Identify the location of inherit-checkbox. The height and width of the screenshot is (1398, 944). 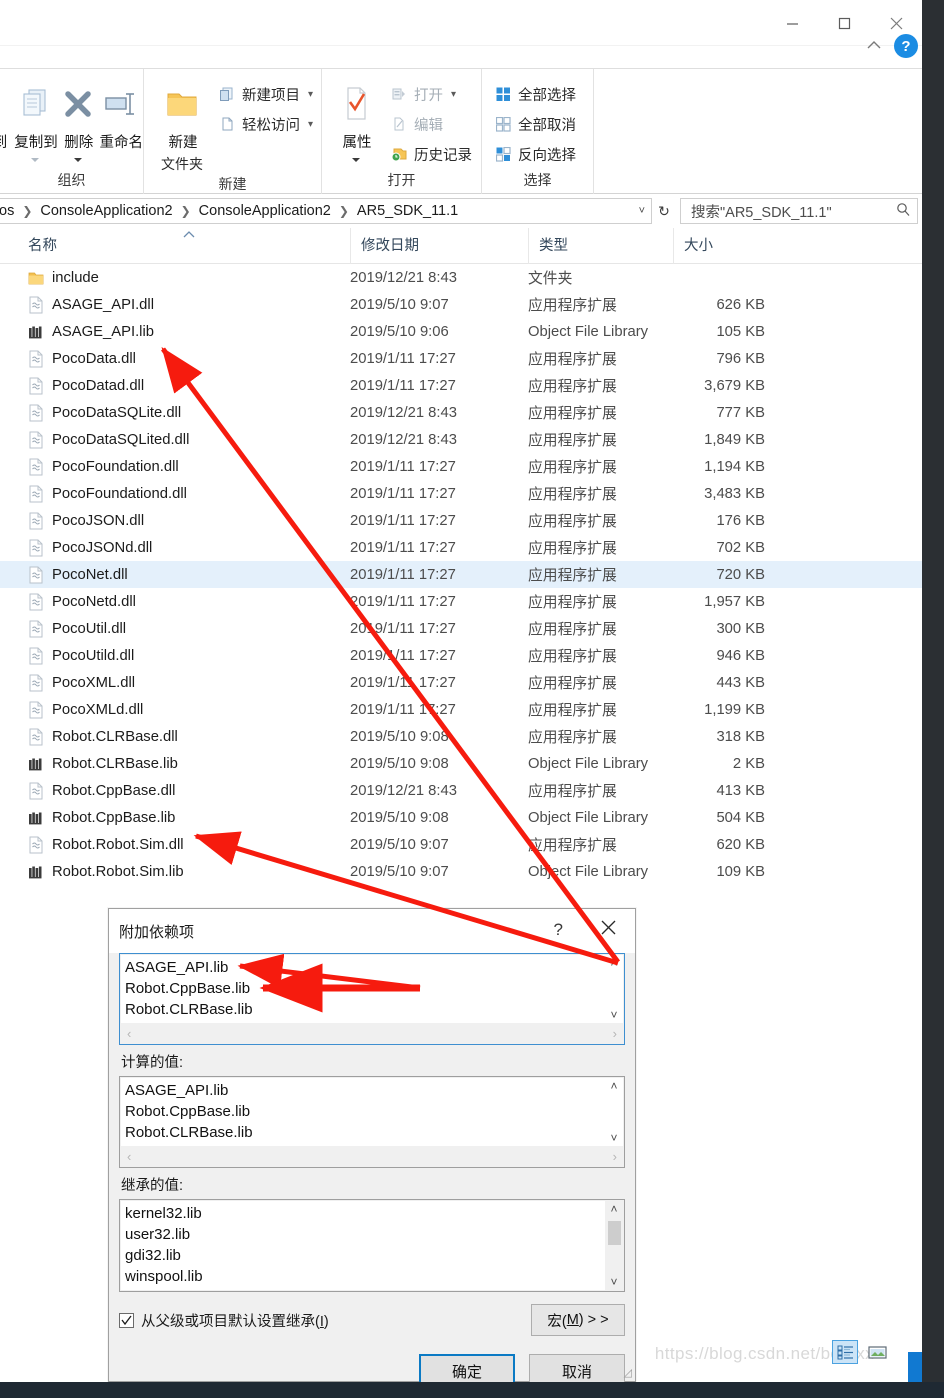
(126, 1320).